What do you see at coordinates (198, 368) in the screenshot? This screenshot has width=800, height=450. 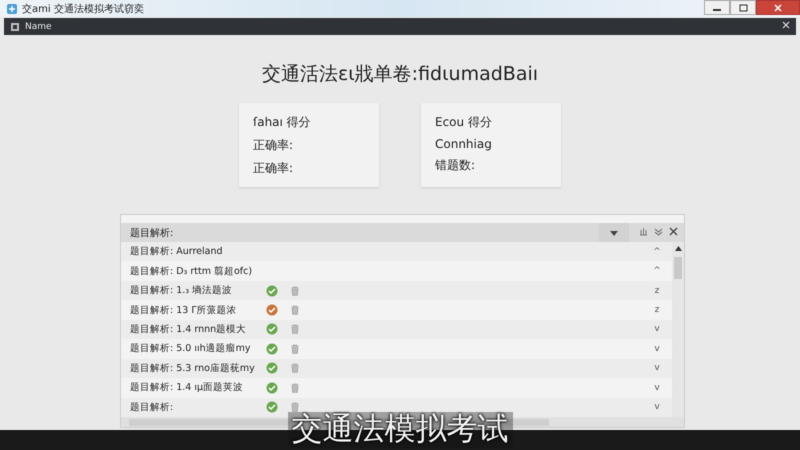 I see `question-label: 题目解析: 5.3 rno庙题莸my` at bounding box center [198, 368].